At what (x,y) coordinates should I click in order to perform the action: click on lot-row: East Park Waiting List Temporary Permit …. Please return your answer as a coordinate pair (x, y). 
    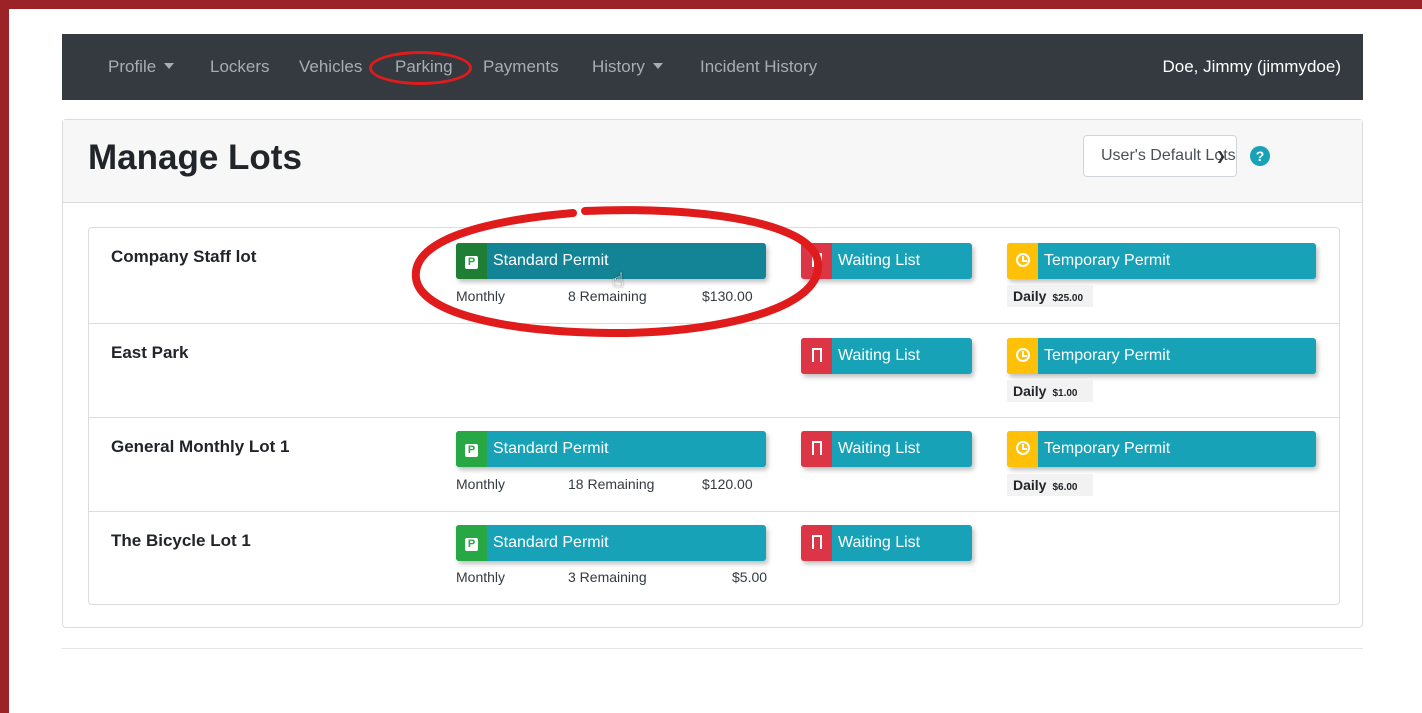
    Looking at the image, I should click on (714, 371).